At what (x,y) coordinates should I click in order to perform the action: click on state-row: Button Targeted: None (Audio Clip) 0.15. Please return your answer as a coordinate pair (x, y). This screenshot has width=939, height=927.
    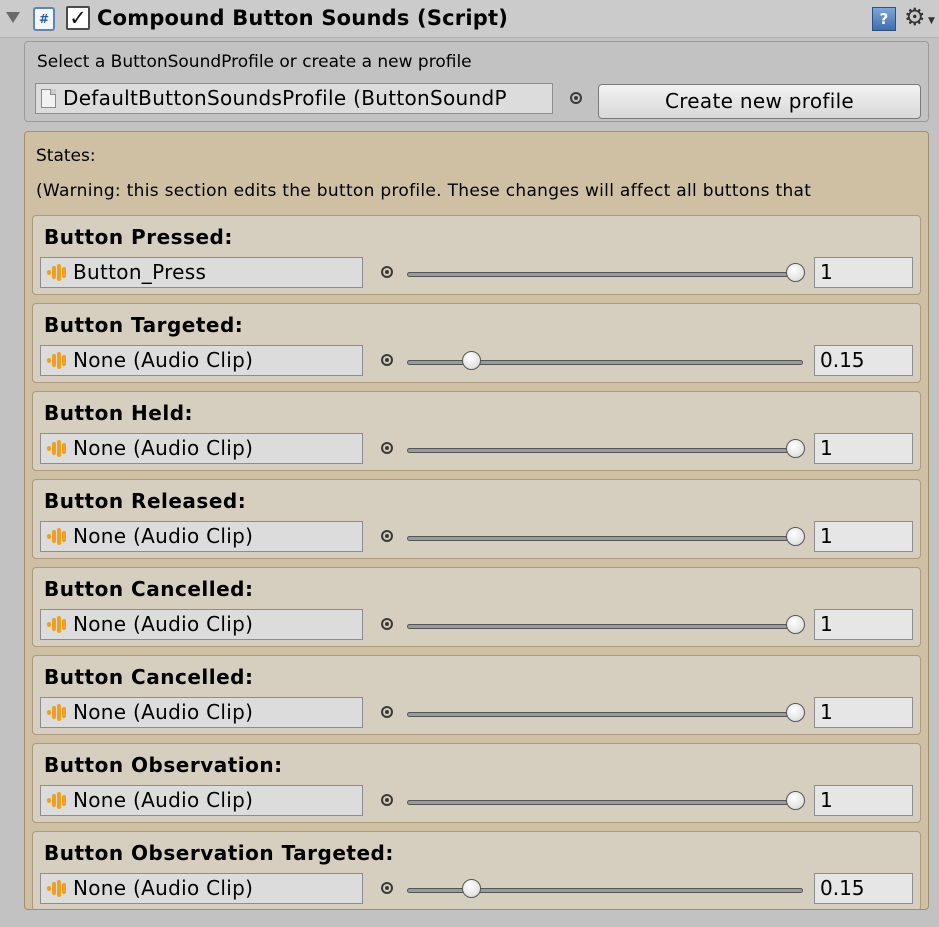
    Looking at the image, I should click on (476, 343).